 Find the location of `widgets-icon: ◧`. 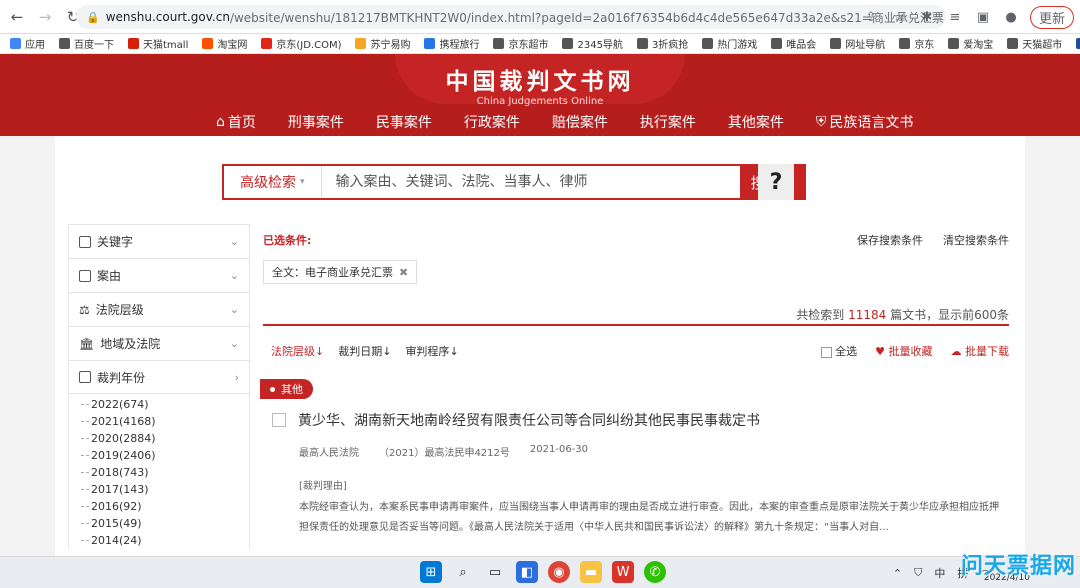

widgets-icon: ◧ is located at coordinates (527, 572).